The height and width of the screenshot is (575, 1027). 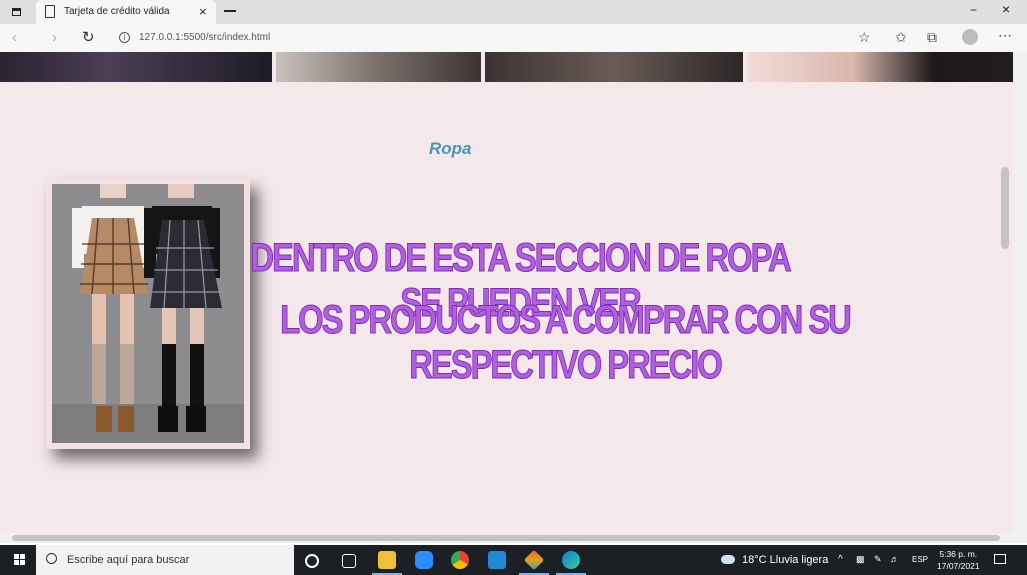 What do you see at coordinates (460, 560) in the screenshot?
I see `chrome-icon` at bounding box center [460, 560].